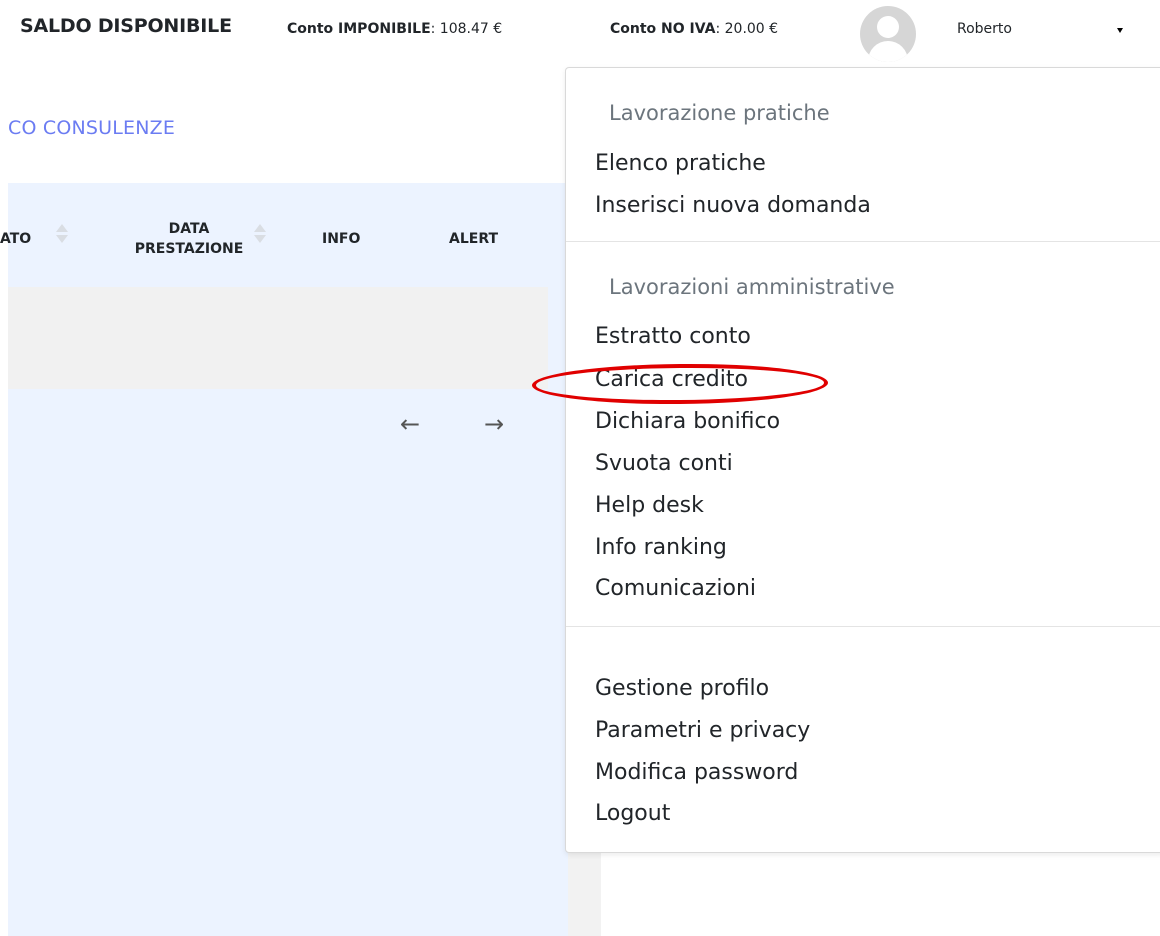 This screenshot has width=1160, height=936. I want to click on table-row, so click(278, 338).